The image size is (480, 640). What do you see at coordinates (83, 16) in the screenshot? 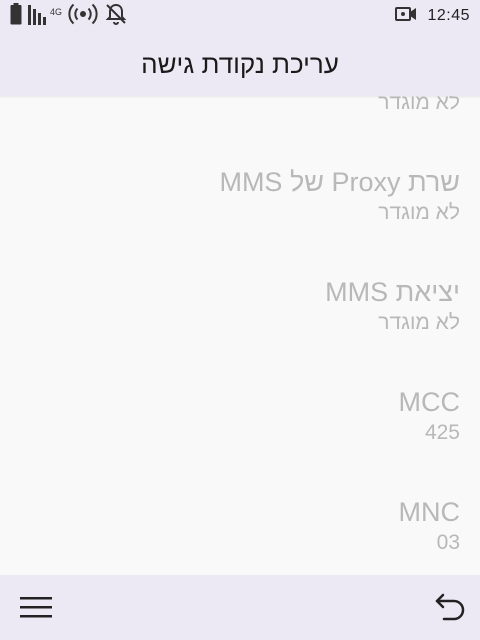
I see `hotspot-icon` at bounding box center [83, 16].